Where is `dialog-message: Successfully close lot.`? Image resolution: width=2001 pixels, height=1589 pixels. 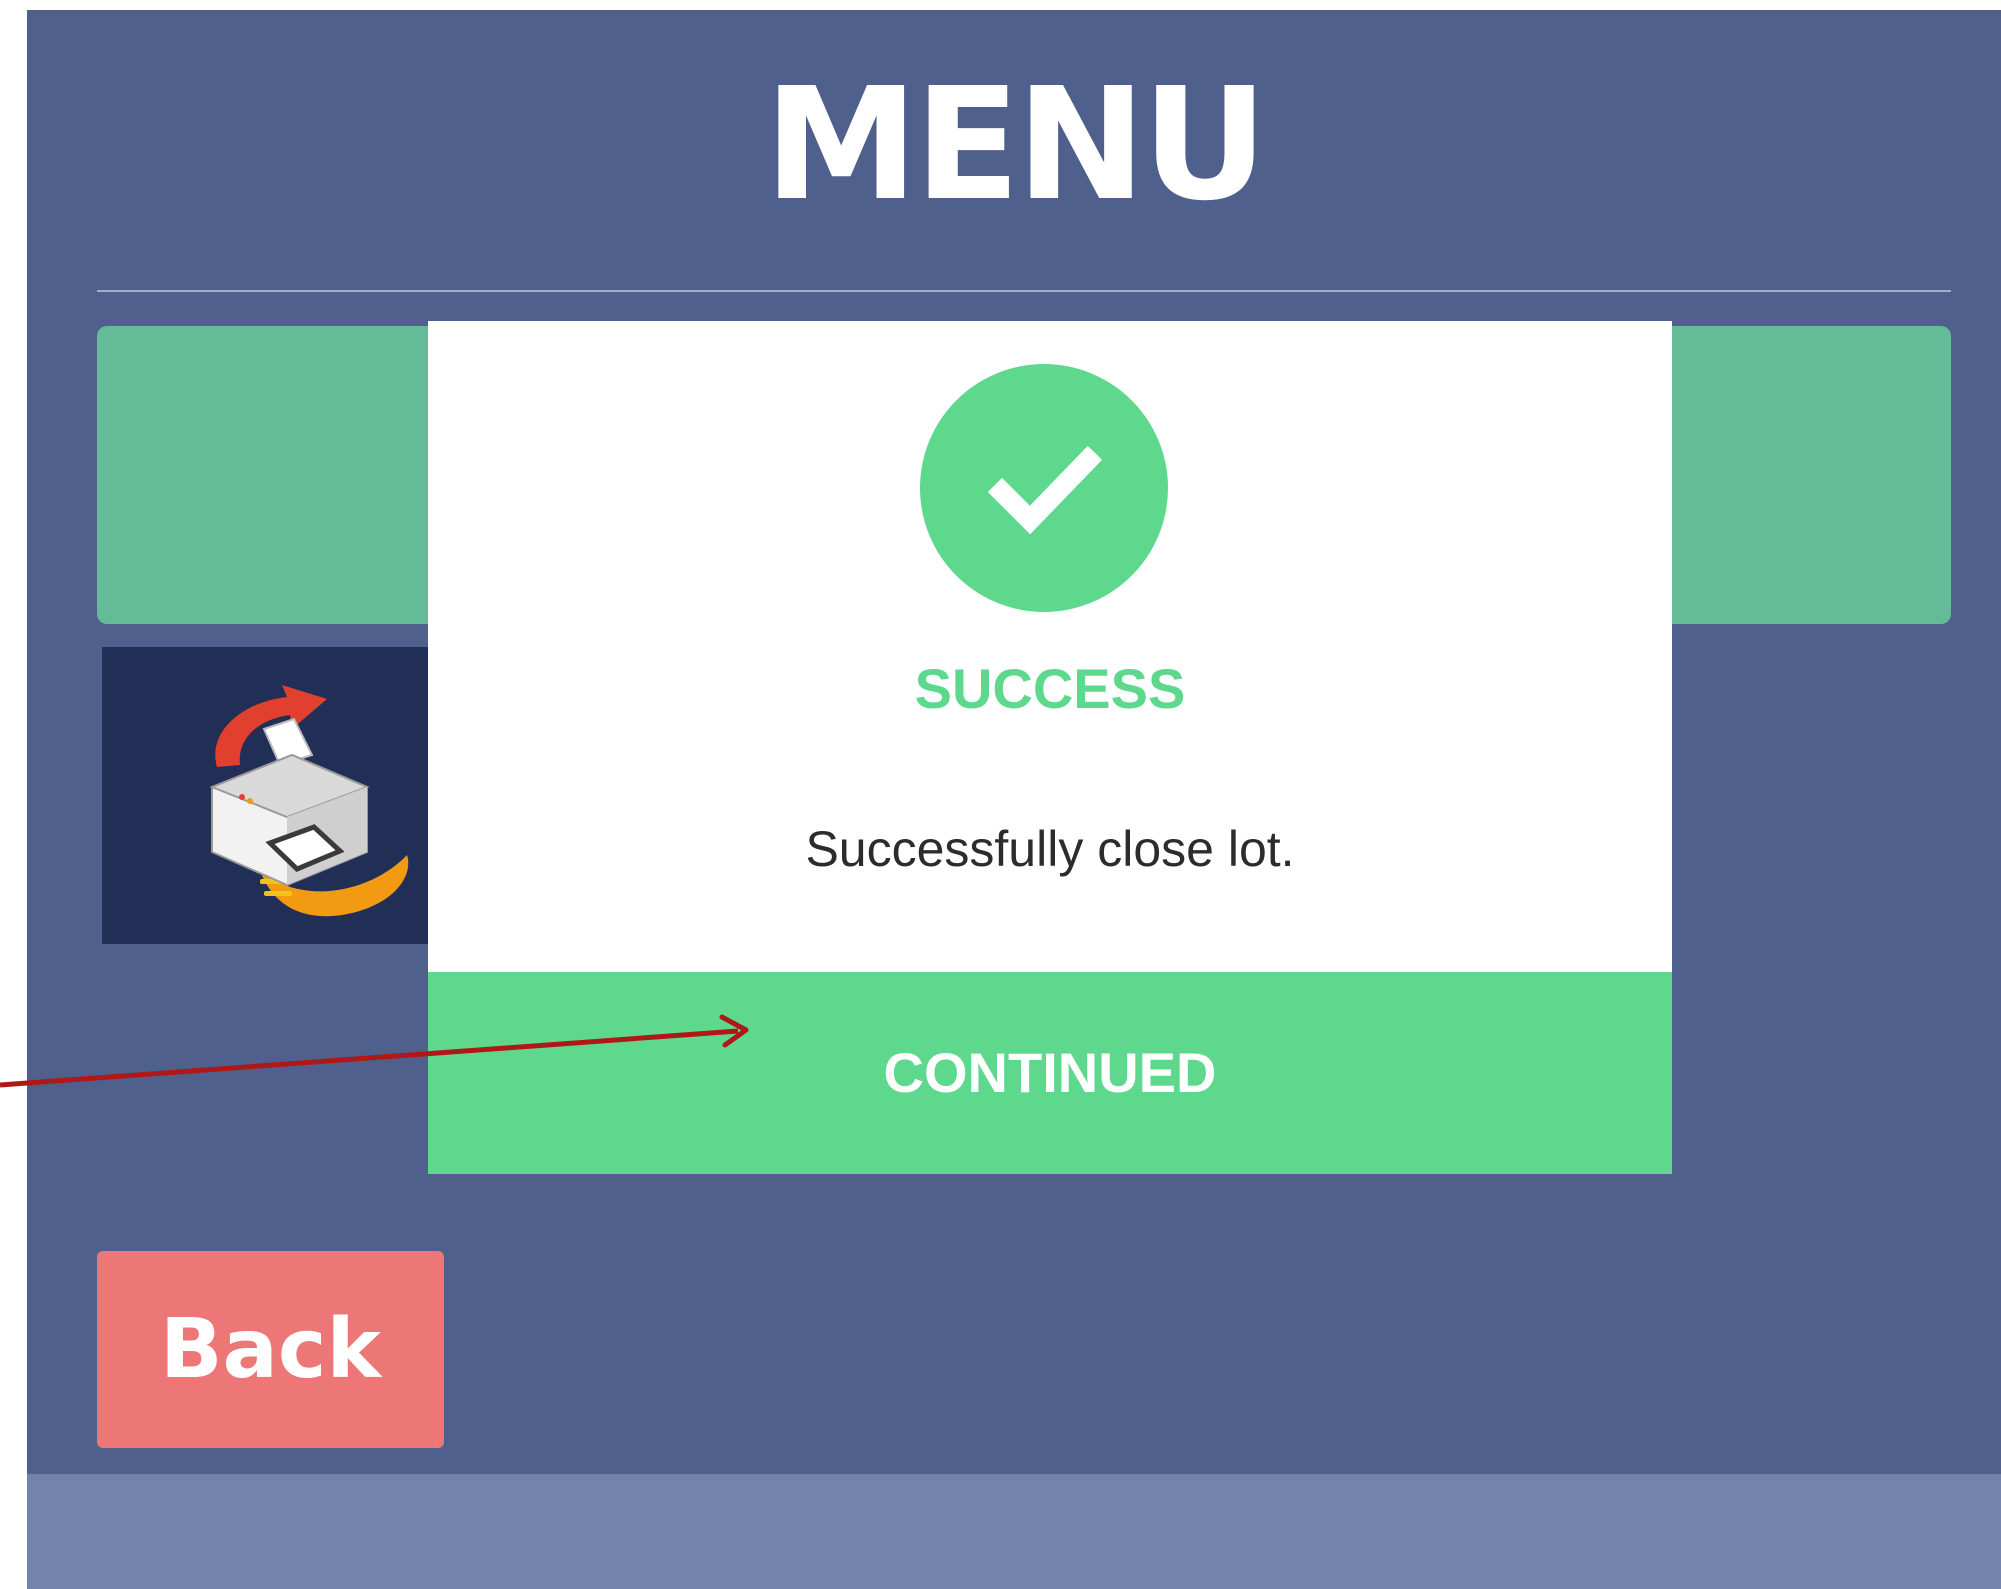 dialog-message: Successfully close lot. is located at coordinates (1050, 849).